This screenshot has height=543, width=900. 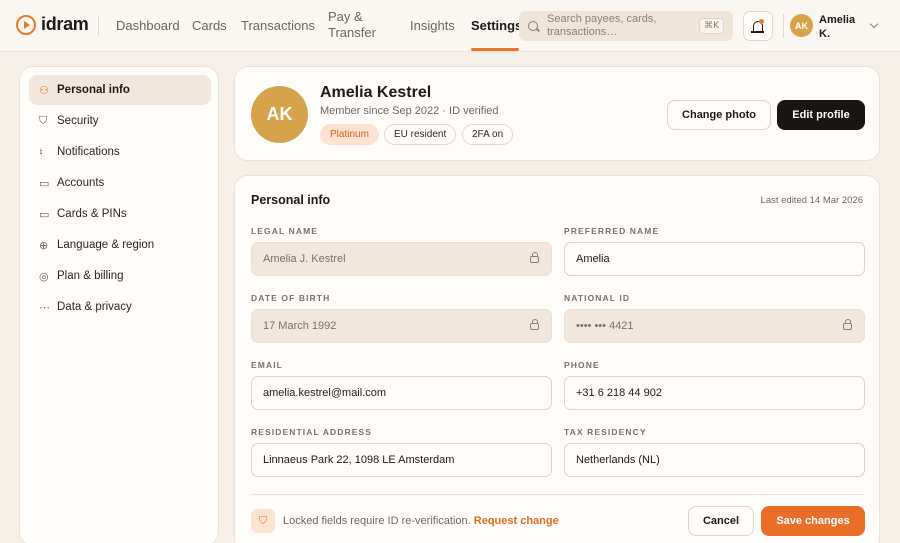 I want to click on chevron-down-icon, so click(x=874, y=24).